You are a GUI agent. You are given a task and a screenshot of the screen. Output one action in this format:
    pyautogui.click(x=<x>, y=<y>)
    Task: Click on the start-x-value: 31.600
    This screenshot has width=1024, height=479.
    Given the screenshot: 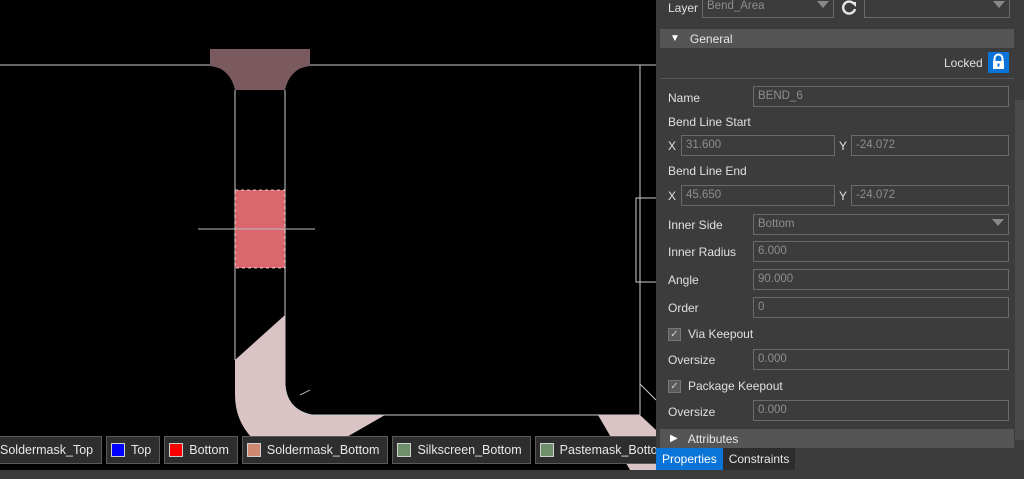 What is the action you would take?
    pyautogui.click(x=704, y=145)
    